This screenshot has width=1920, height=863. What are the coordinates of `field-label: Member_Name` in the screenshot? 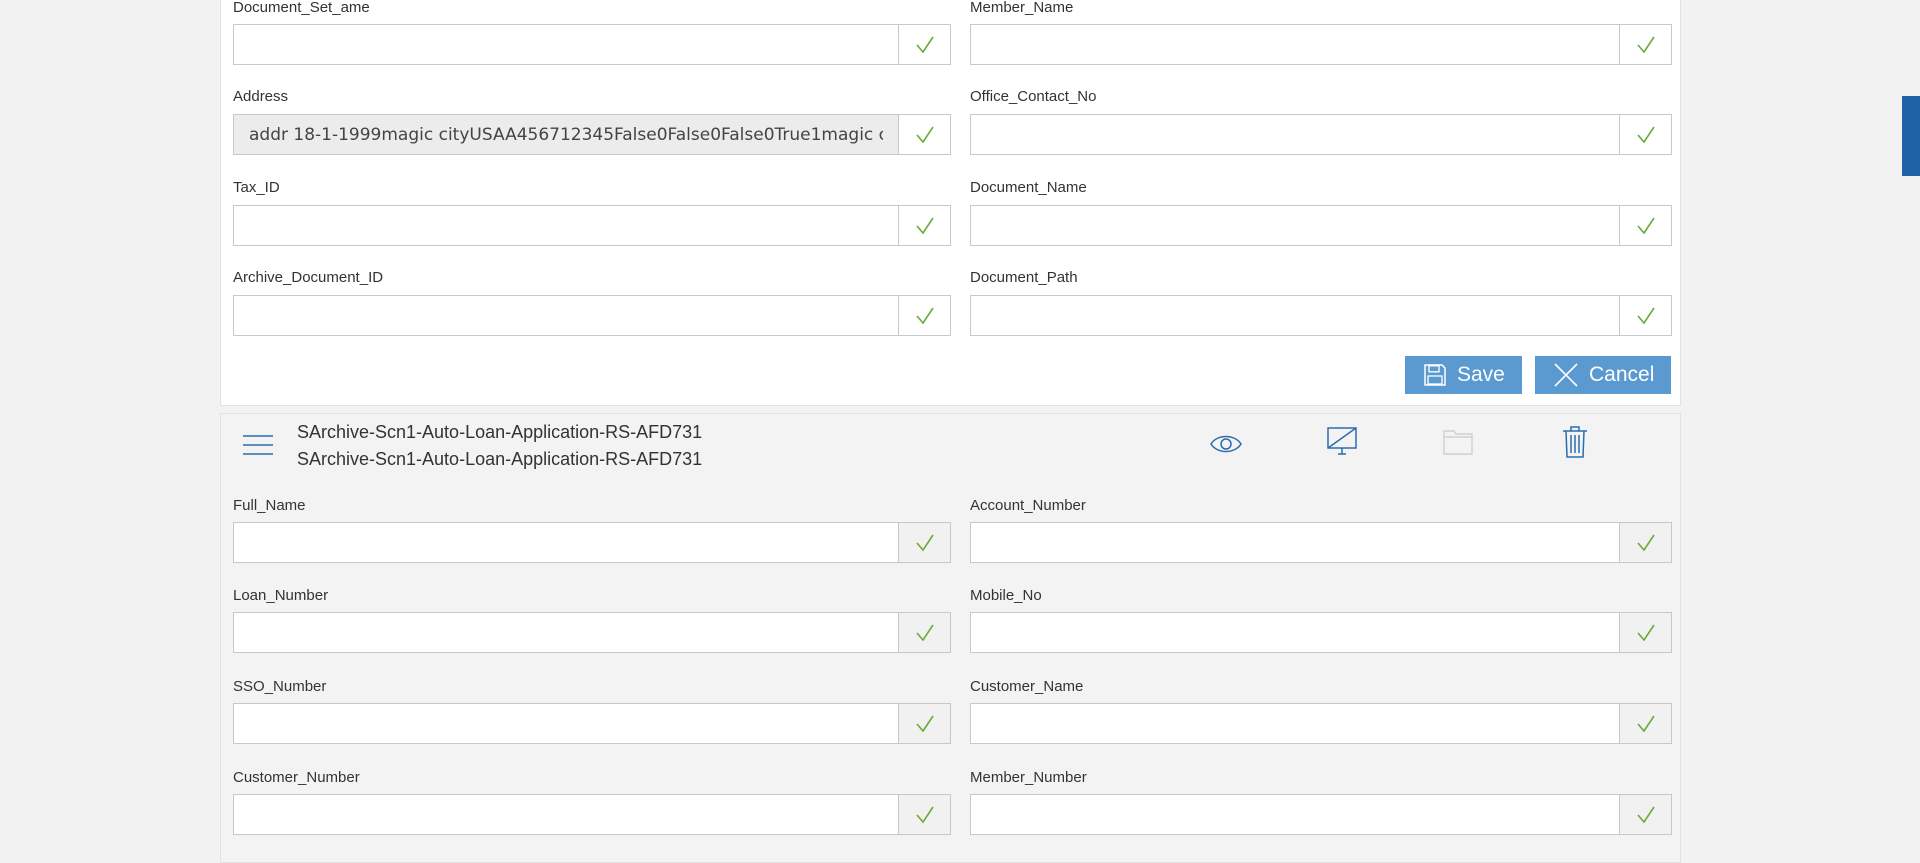 It's located at (1022, 8).